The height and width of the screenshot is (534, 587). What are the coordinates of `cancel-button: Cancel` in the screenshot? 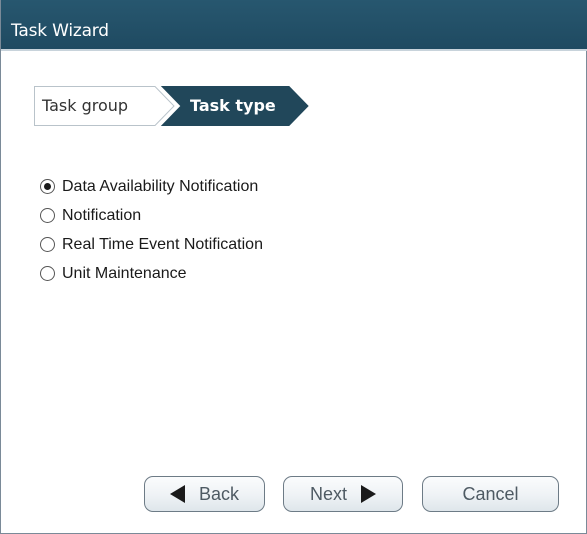 It's located at (490, 494).